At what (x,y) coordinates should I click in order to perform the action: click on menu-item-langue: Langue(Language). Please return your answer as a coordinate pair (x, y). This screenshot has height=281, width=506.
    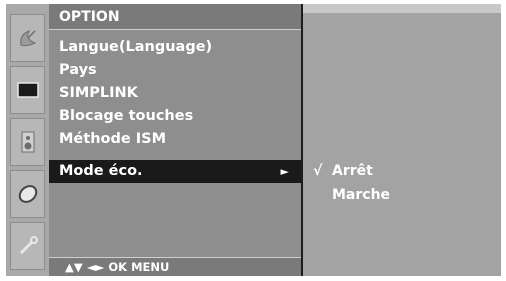
    Looking at the image, I should click on (175, 47).